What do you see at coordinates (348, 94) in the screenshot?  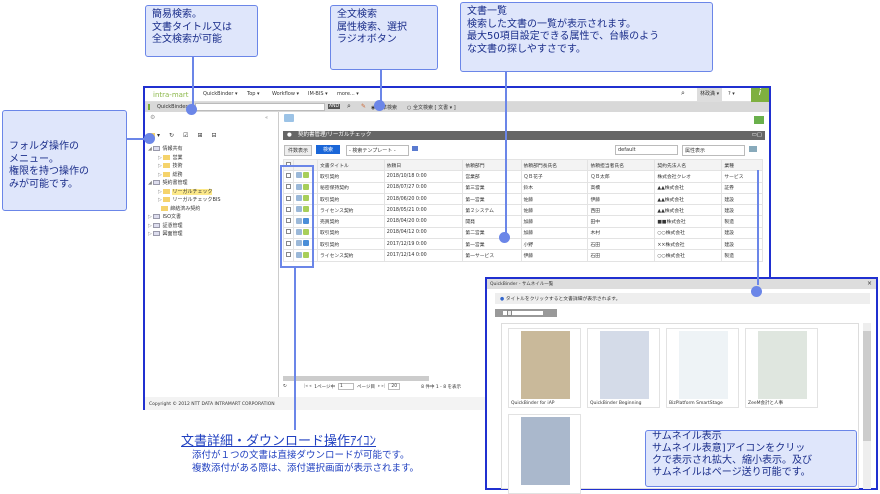 I see `menu-more: more... ▾` at bounding box center [348, 94].